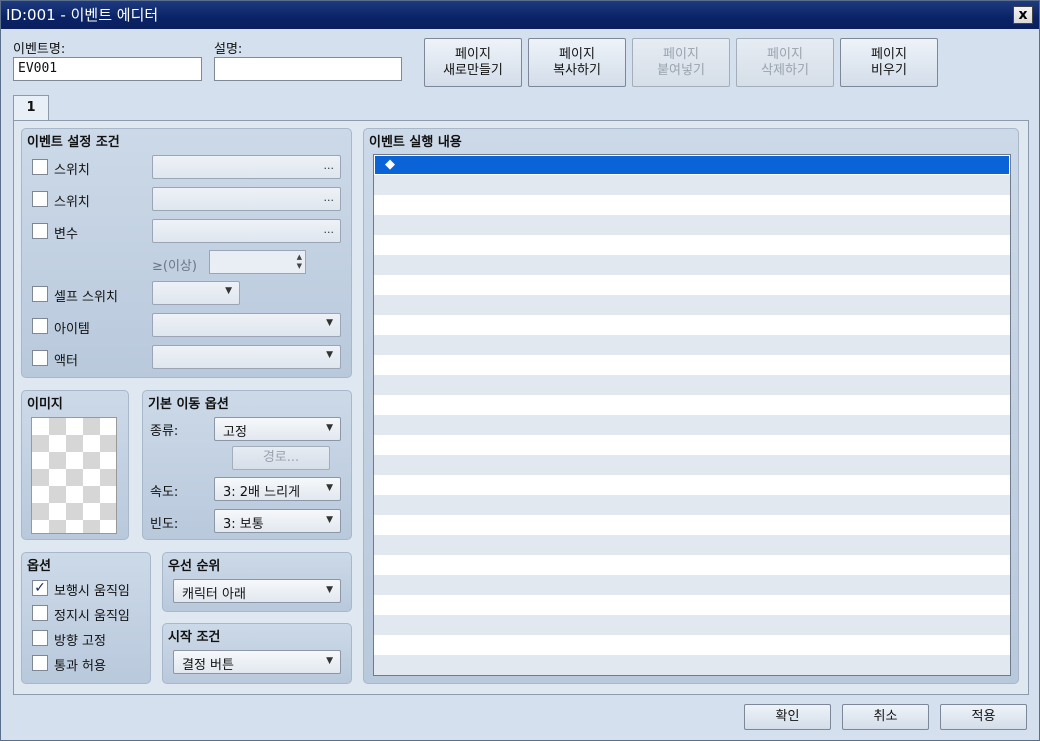 This screenshot has width=1040, height=741. What do you see at coordinates (40, 588) in the screenshot?
I see `walking-anim-checkbox: ✓` at bounding box center [40, 588].